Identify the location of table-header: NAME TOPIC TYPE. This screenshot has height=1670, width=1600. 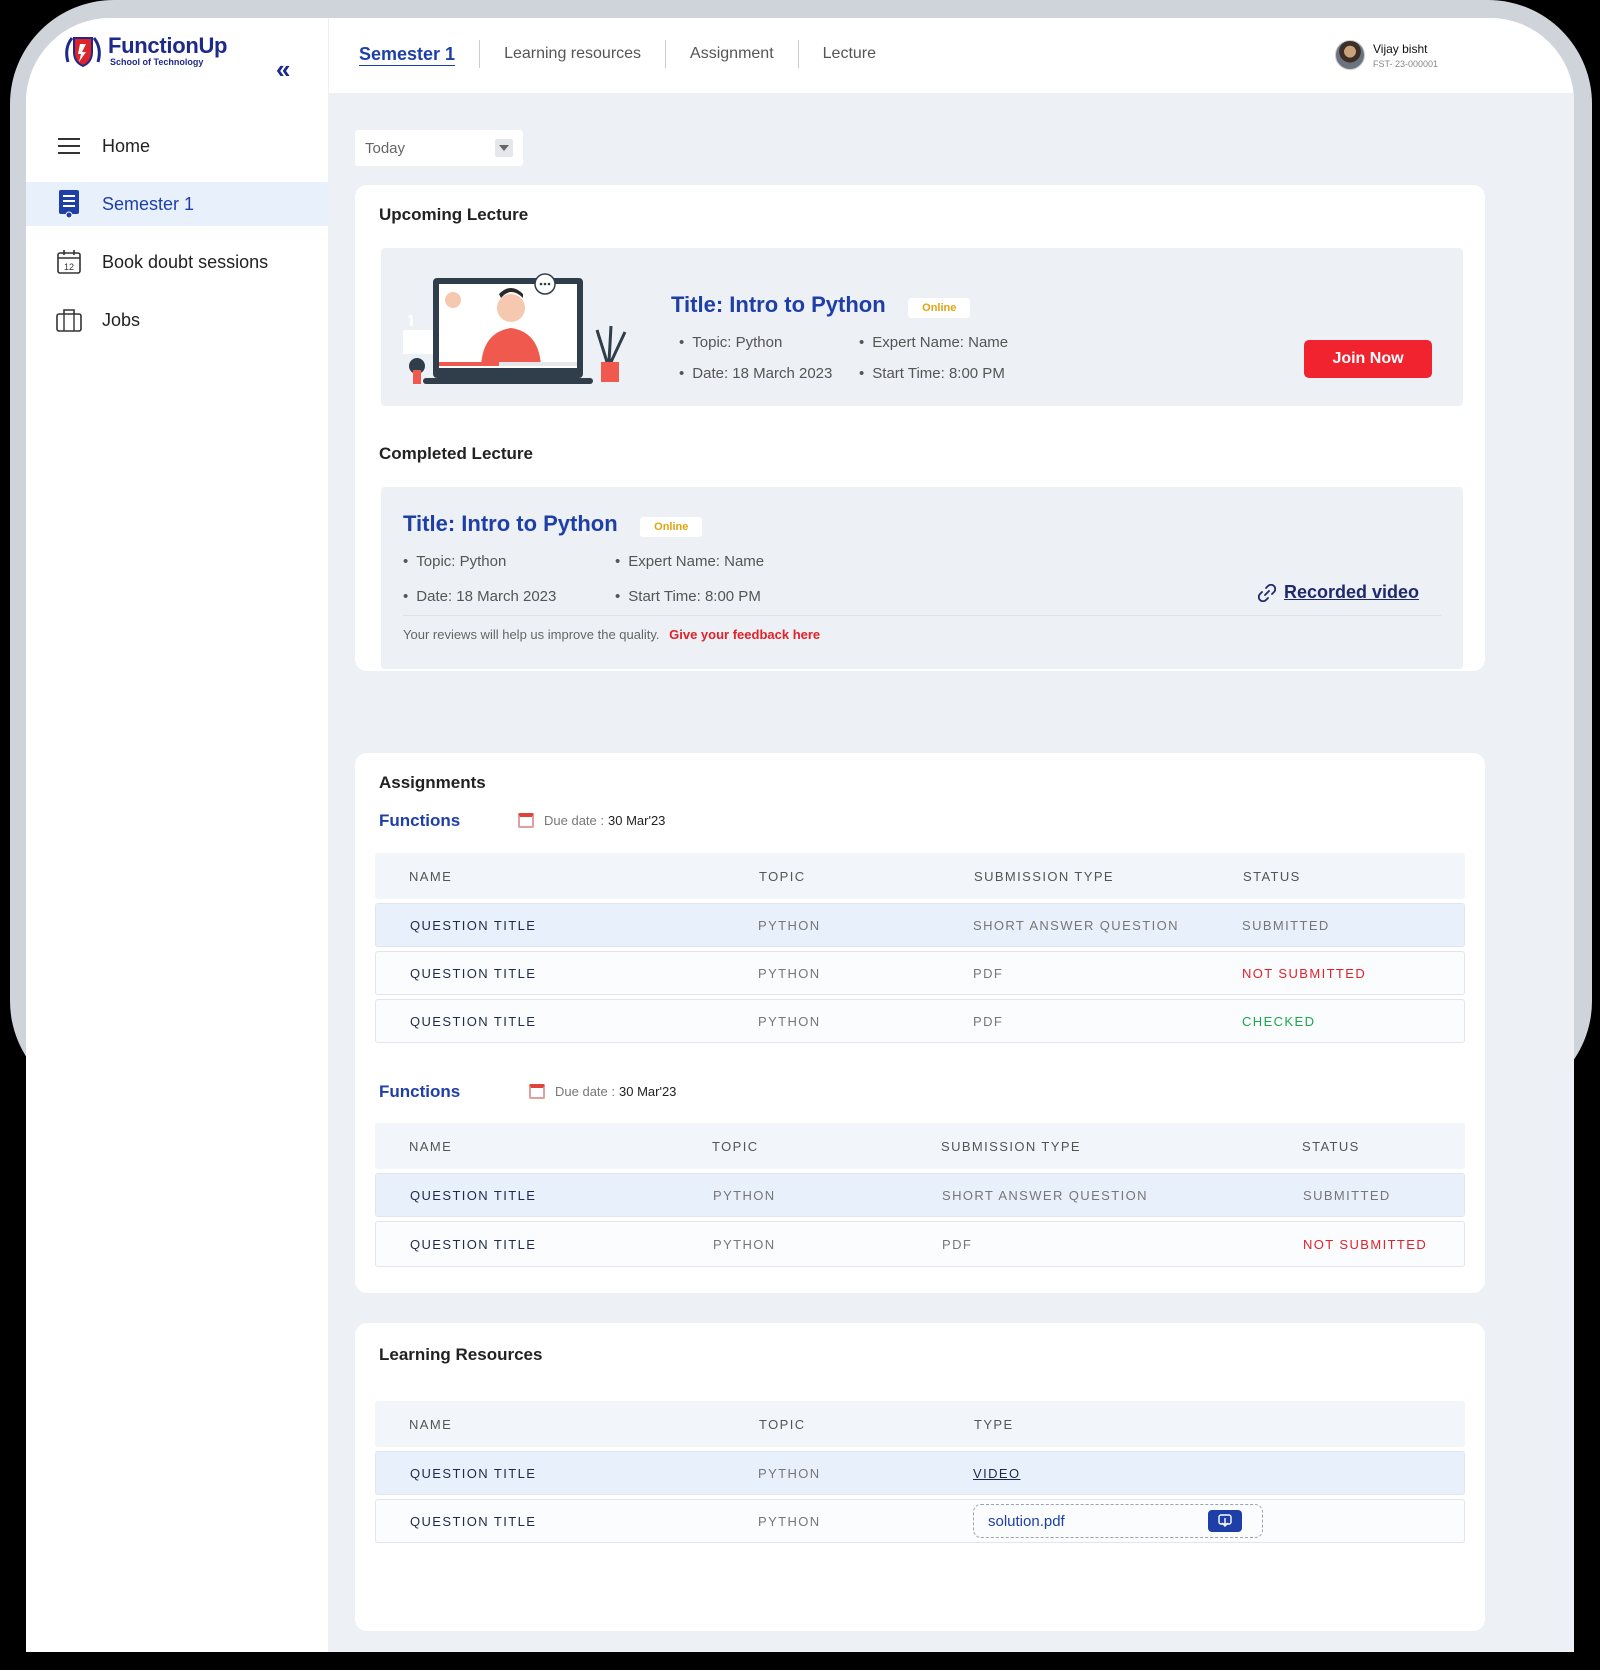
(920, 1424).